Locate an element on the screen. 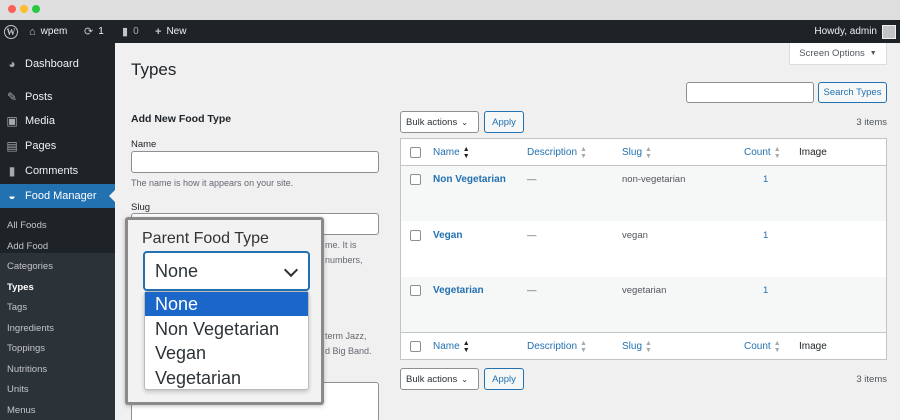 This screenshot has width=900, height=420. row-slug: non-vegetarian is located at coordinates (654, 179).